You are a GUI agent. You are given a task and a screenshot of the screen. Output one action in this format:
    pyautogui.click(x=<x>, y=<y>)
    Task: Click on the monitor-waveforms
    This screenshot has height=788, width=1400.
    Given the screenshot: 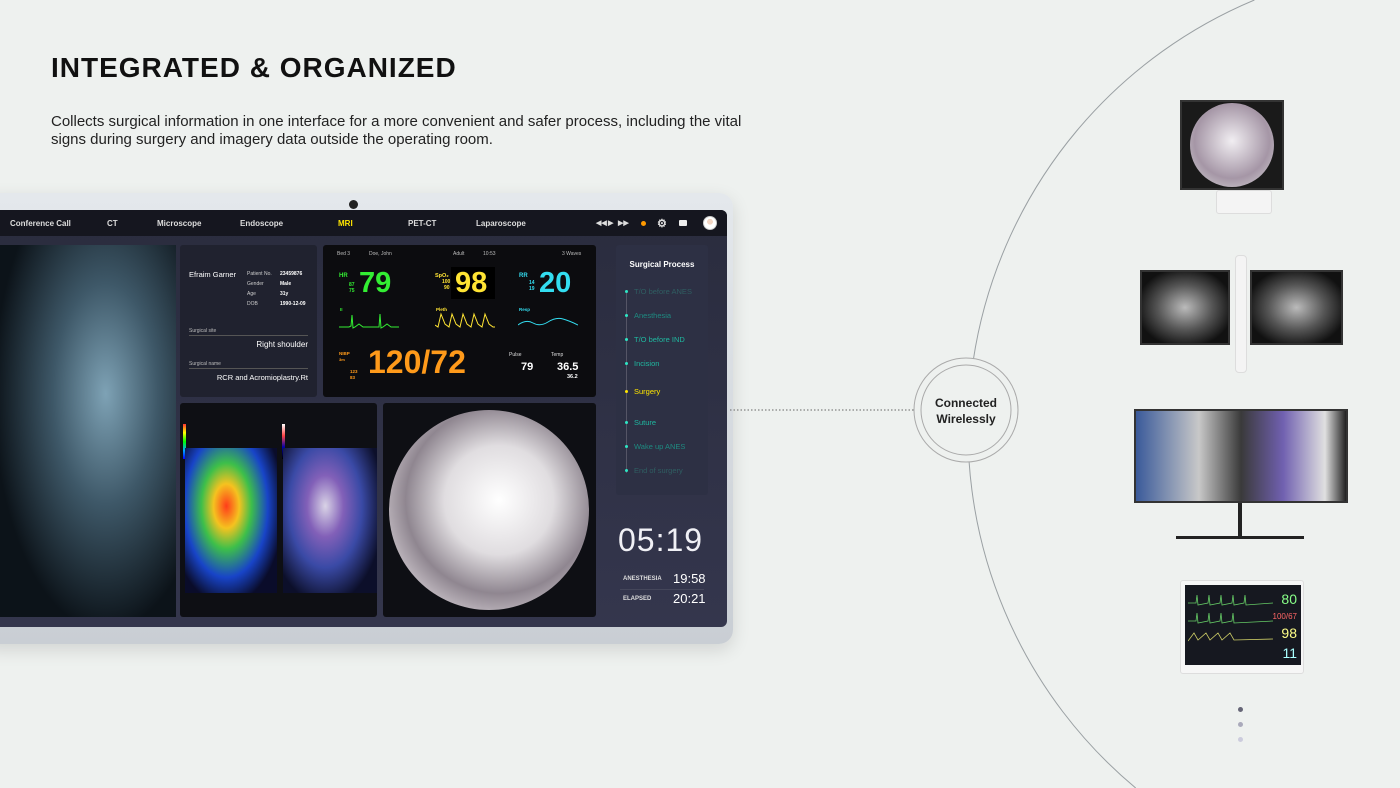 What is the action you would take?
    pyautogui.click(x=1230, y=618)
    